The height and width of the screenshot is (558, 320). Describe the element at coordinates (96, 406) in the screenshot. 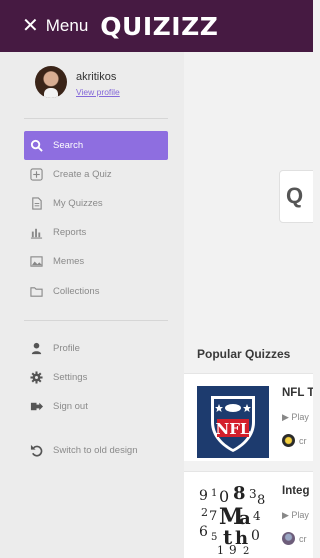

I see `sidebar-item-sign-out: Sign out` at that location.